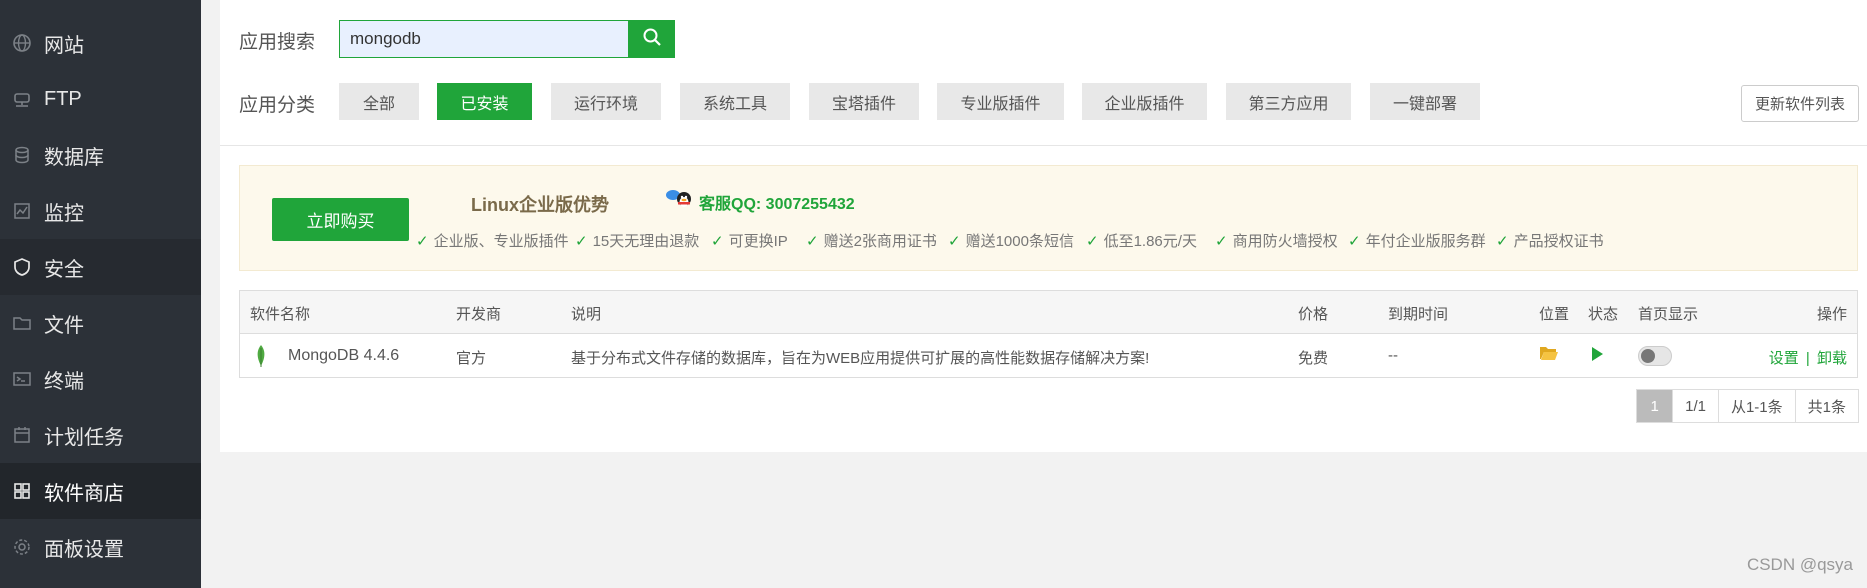 Image resolution: width=1867 pixels, height=588 pixels. I want to click on header-location: 位置, so click(1554, 314).